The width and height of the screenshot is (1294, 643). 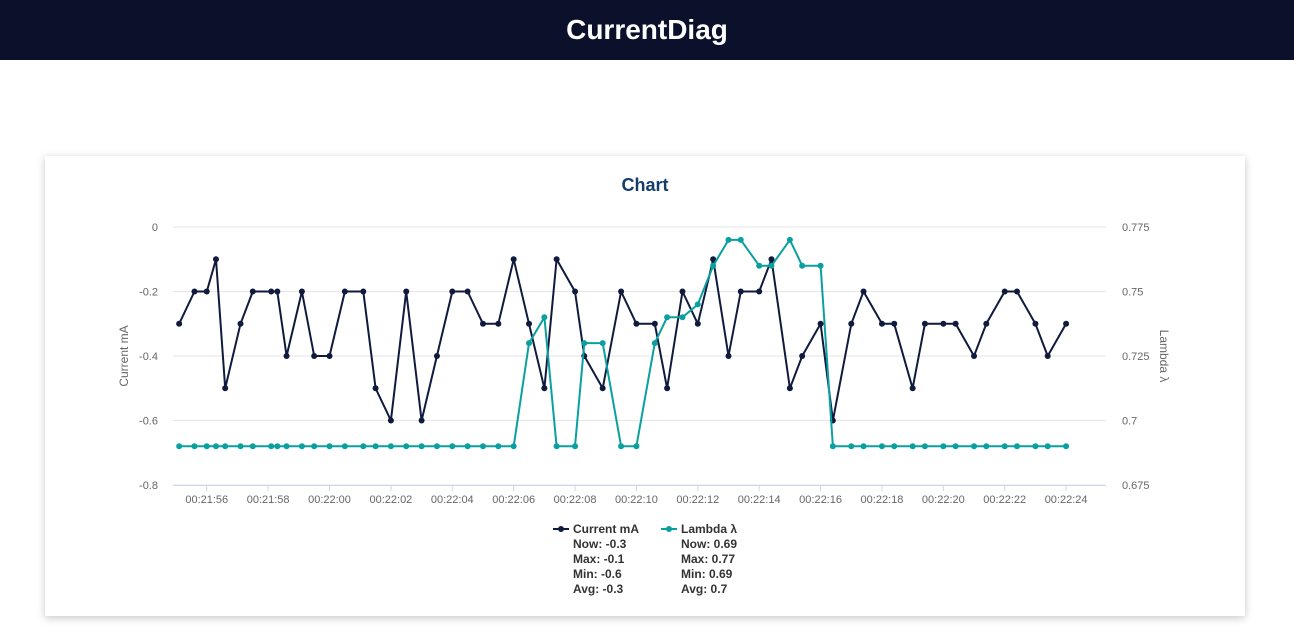 What do you see at coordinates (707, 574) in the screenshot?
I see `legend-lambda-min: Min: 0.69` at bounding box center [707, 574].